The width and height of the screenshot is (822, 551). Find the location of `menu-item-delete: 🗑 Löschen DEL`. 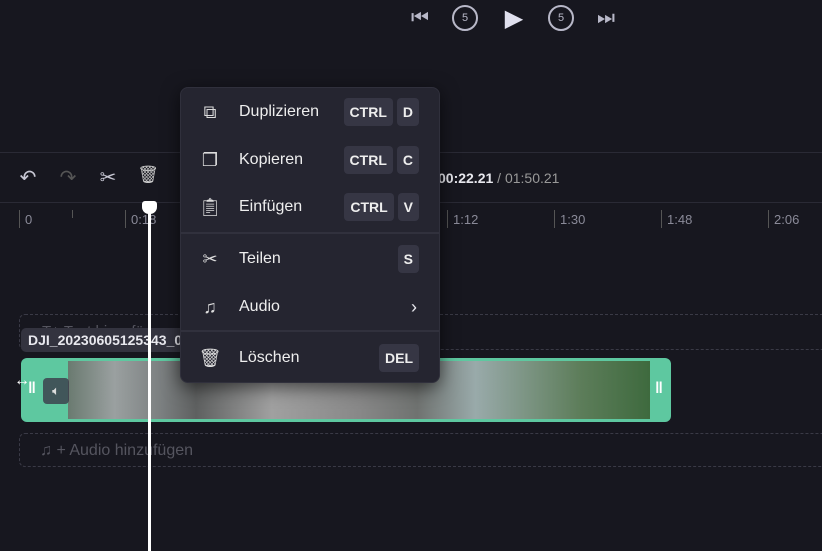

menu-item-delete: 🗑 Löschen DEL is located at coordinates (310, 358).